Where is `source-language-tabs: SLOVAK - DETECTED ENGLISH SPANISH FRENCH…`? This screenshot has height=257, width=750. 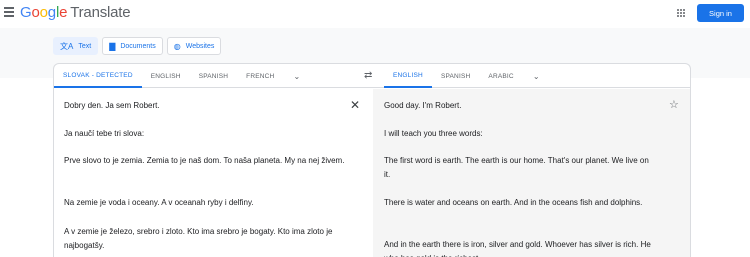
source-language-tabs: SLOVAK - DETECTED ENGLISH SPANISH FRENCH… is located at coordinates (182, 76).